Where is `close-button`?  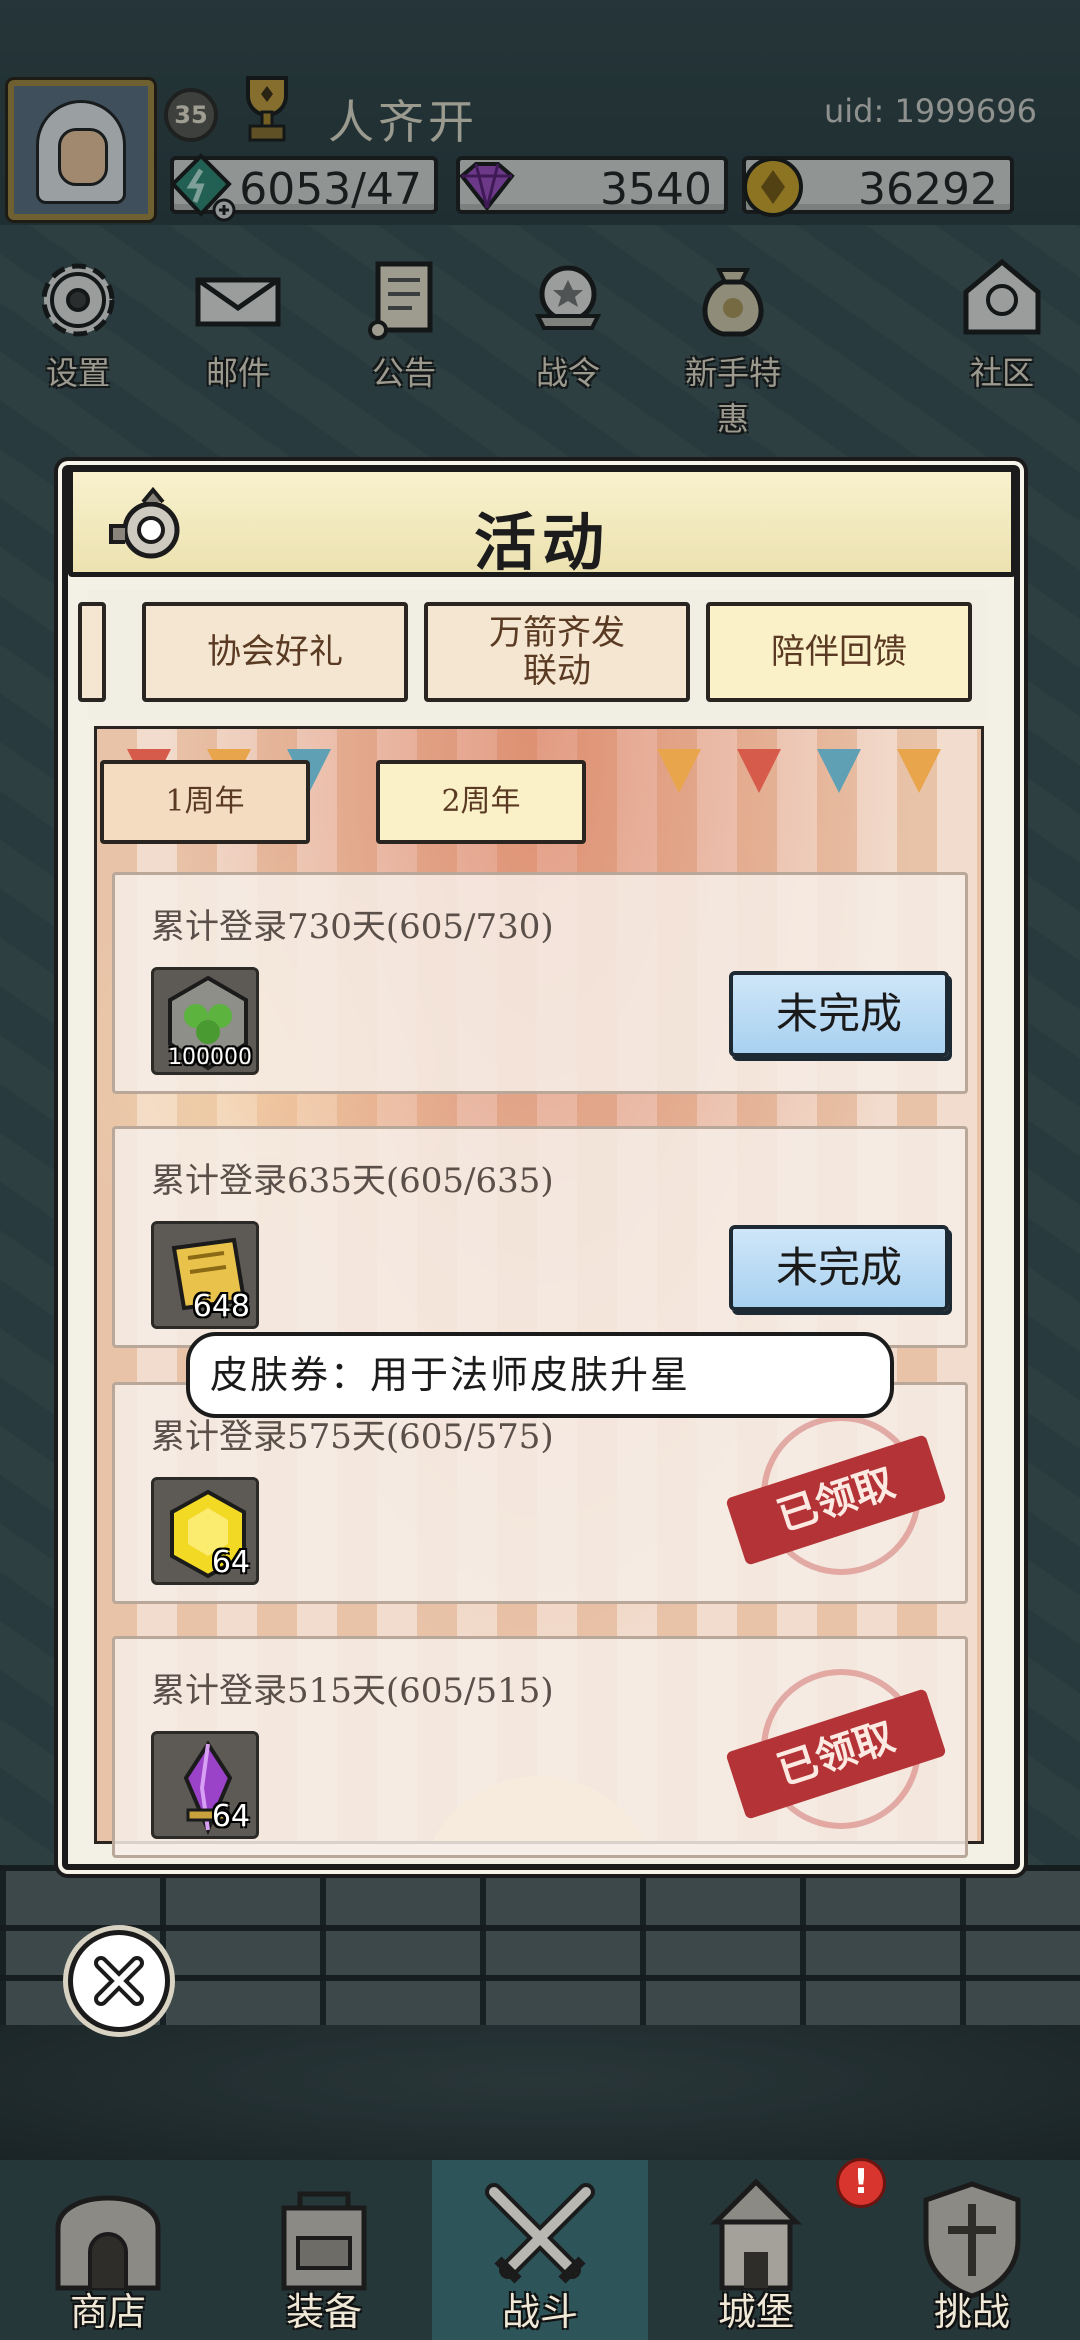
close-button is located at coordinates (119, 1981).